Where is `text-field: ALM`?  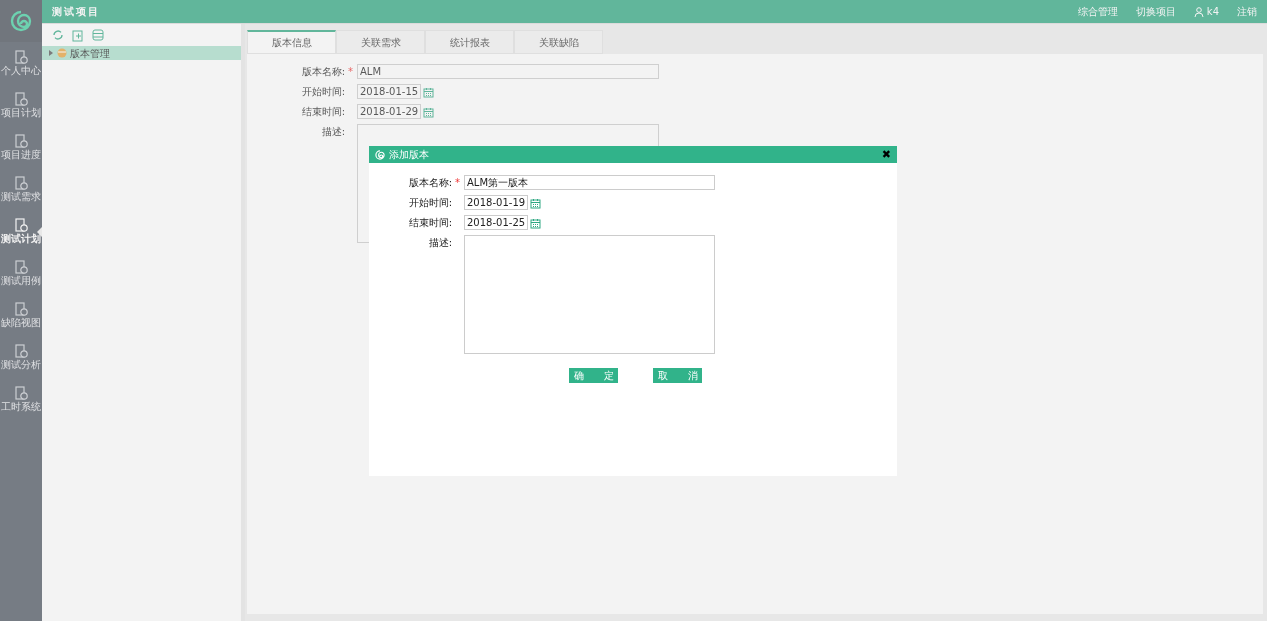 text-field: ALM is located at coordinates (508, 71).